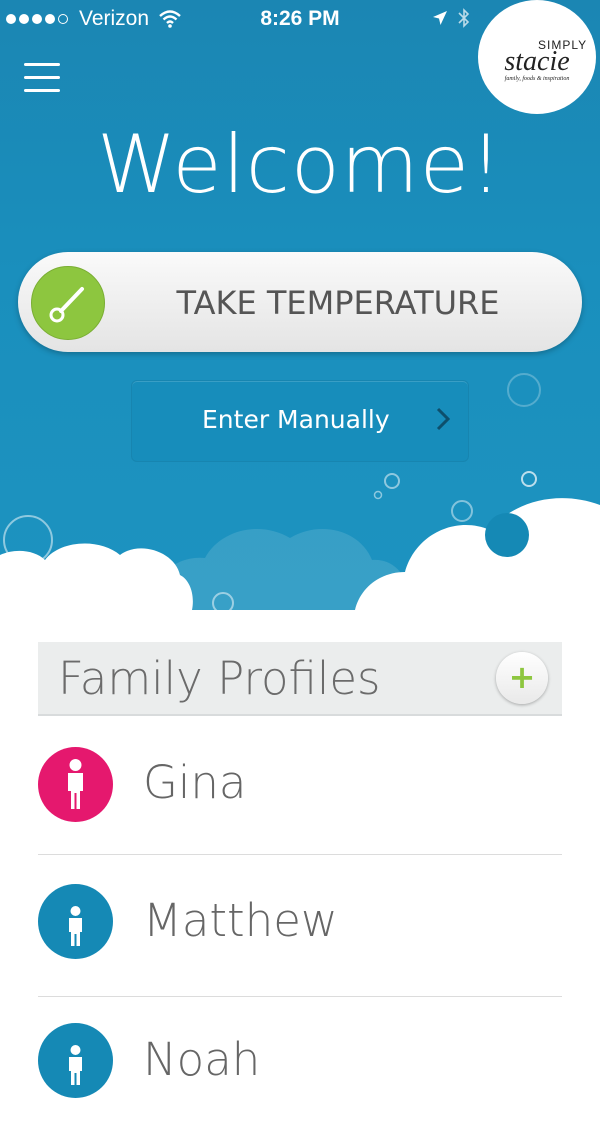 Image resolution: width=600 pixels, height=1137 pixels. I want to click on profile-name: Matthew, so click(240, 920).